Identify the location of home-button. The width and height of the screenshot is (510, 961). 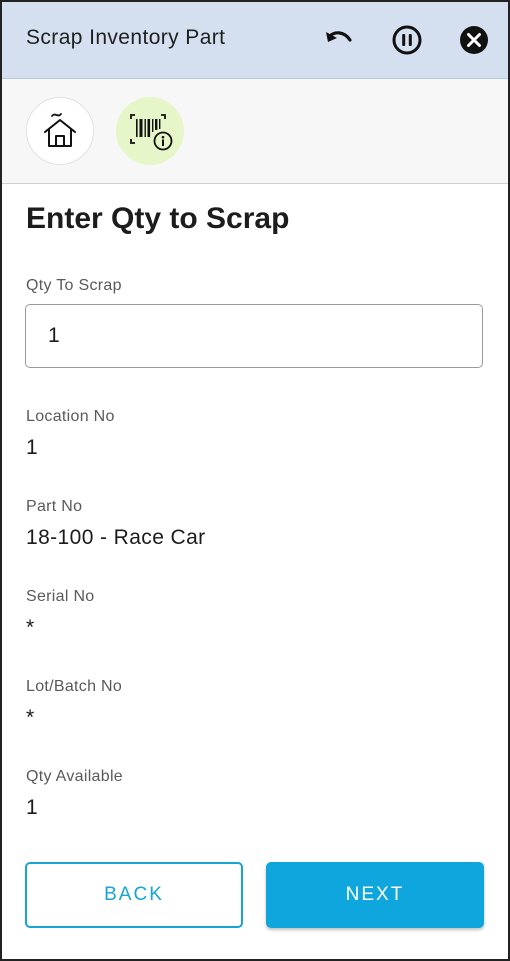
(60, 131).